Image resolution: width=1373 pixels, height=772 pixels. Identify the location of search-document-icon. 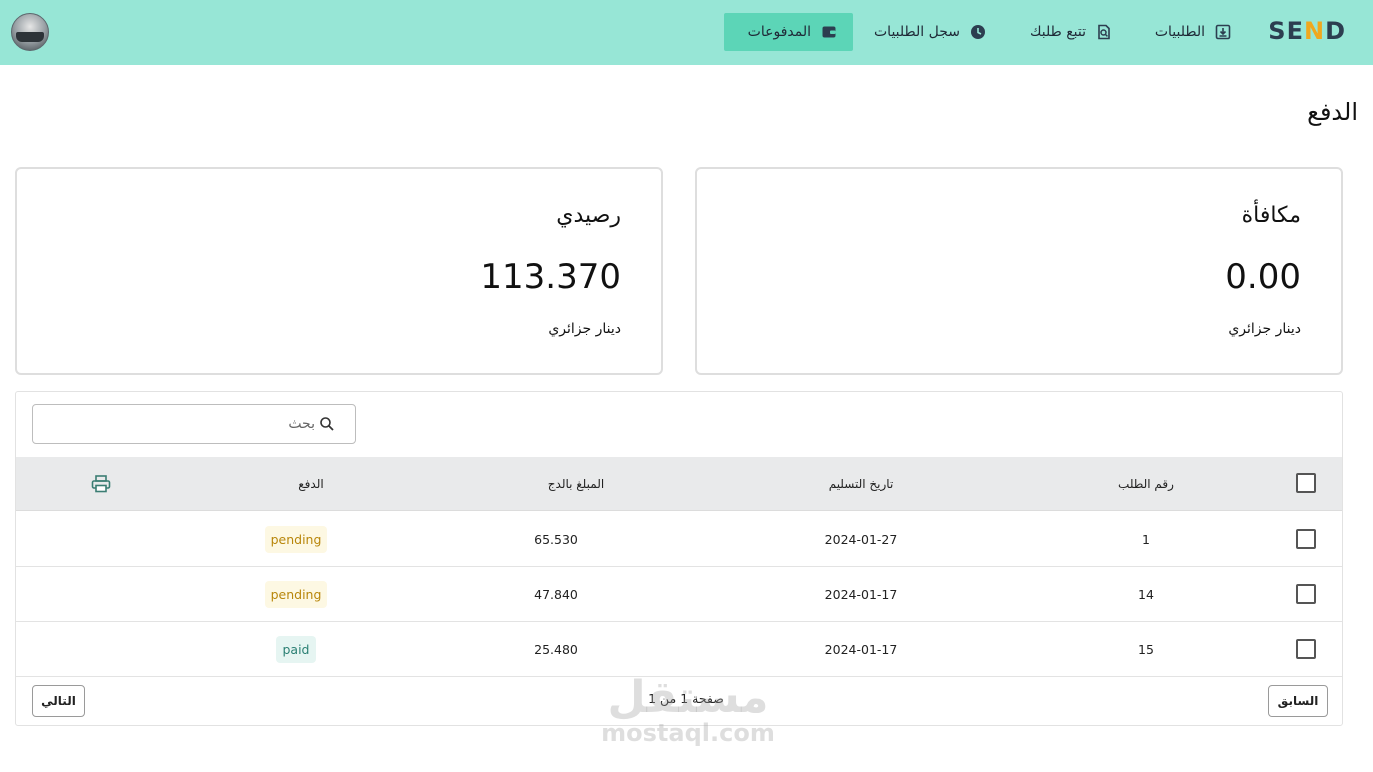
(1104, 32).